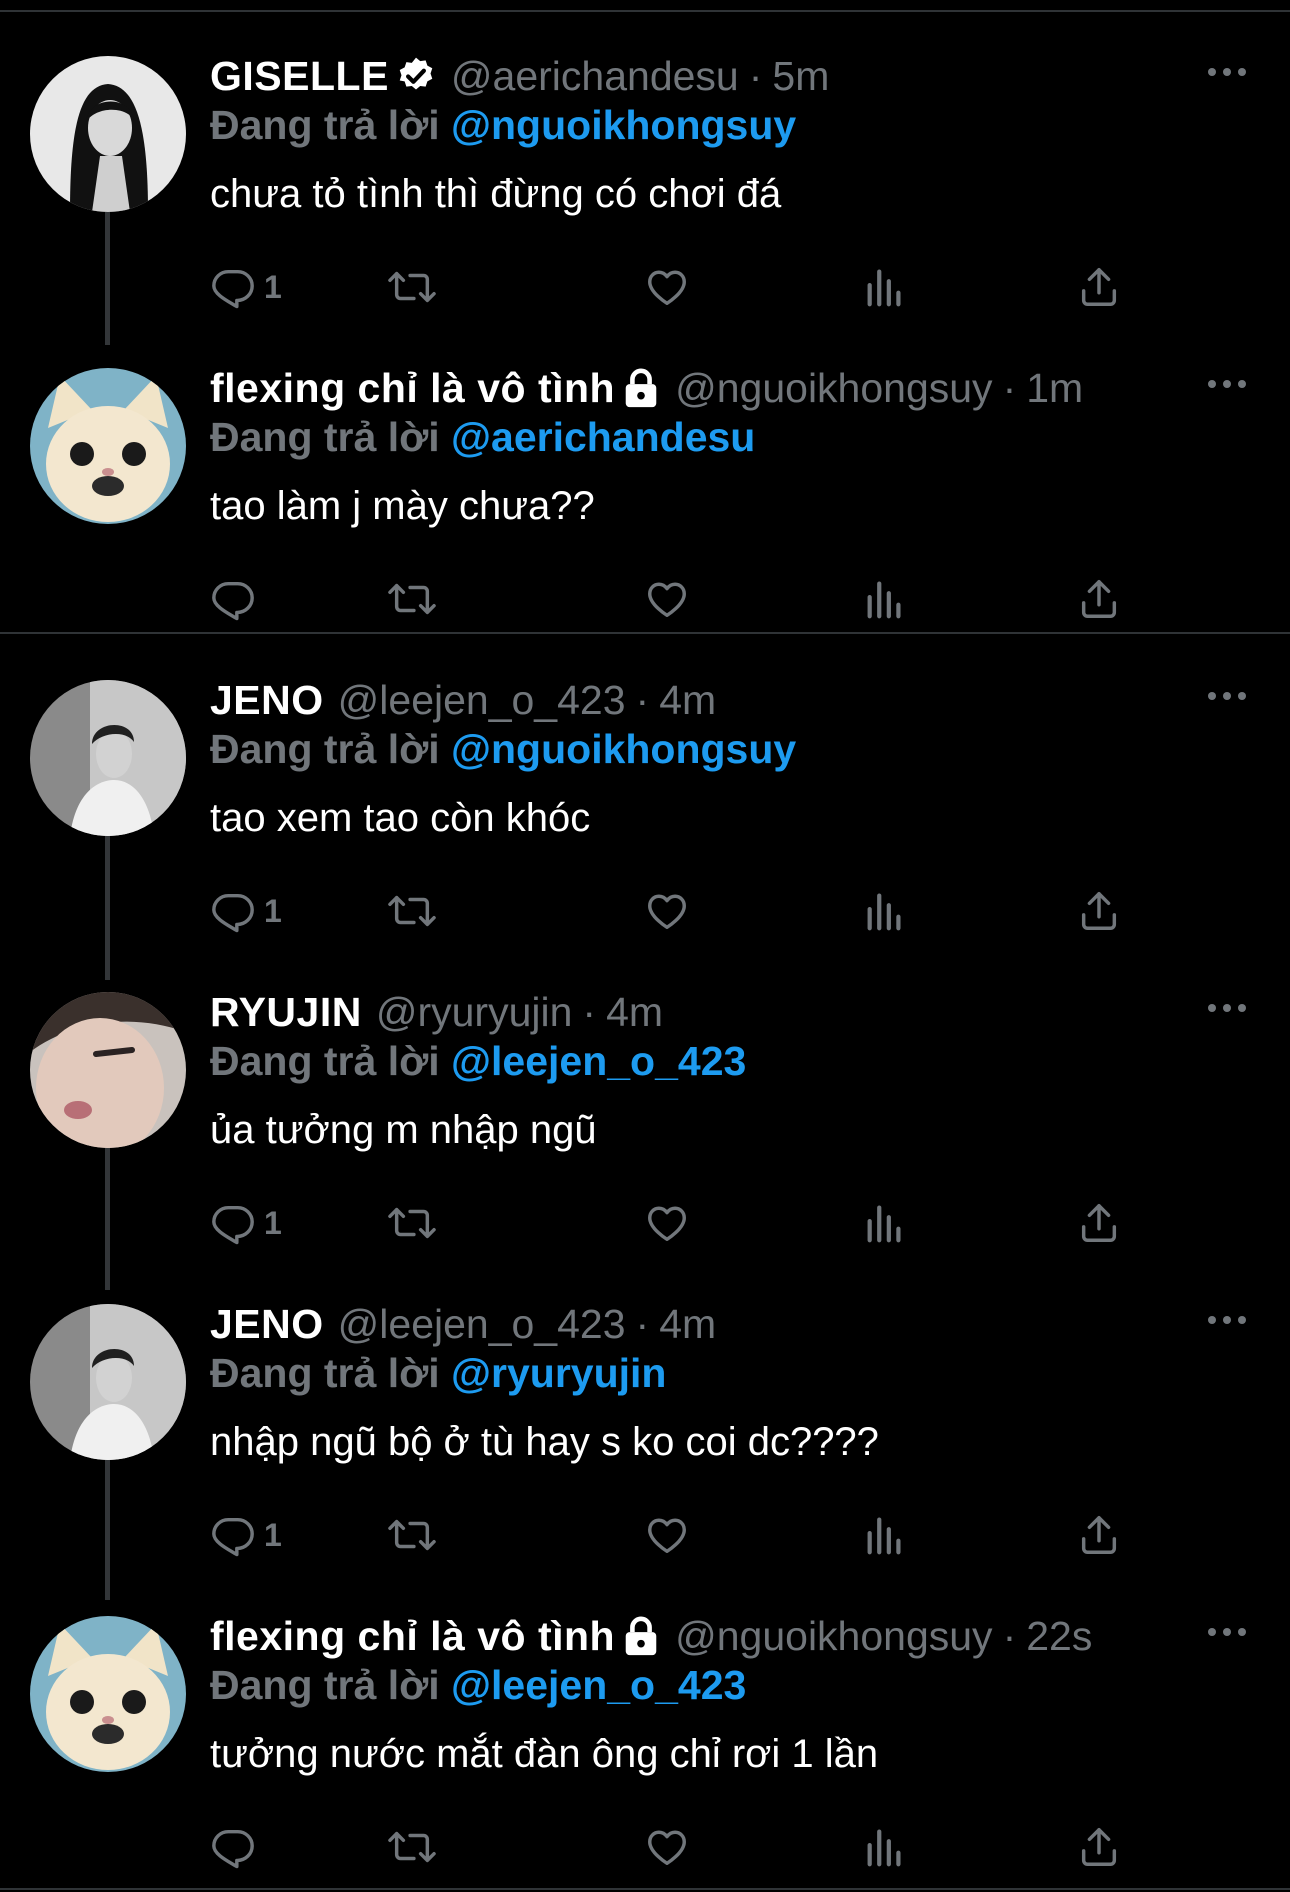  I want to click on mention-link: @aerichandesu, so click(603, 437).